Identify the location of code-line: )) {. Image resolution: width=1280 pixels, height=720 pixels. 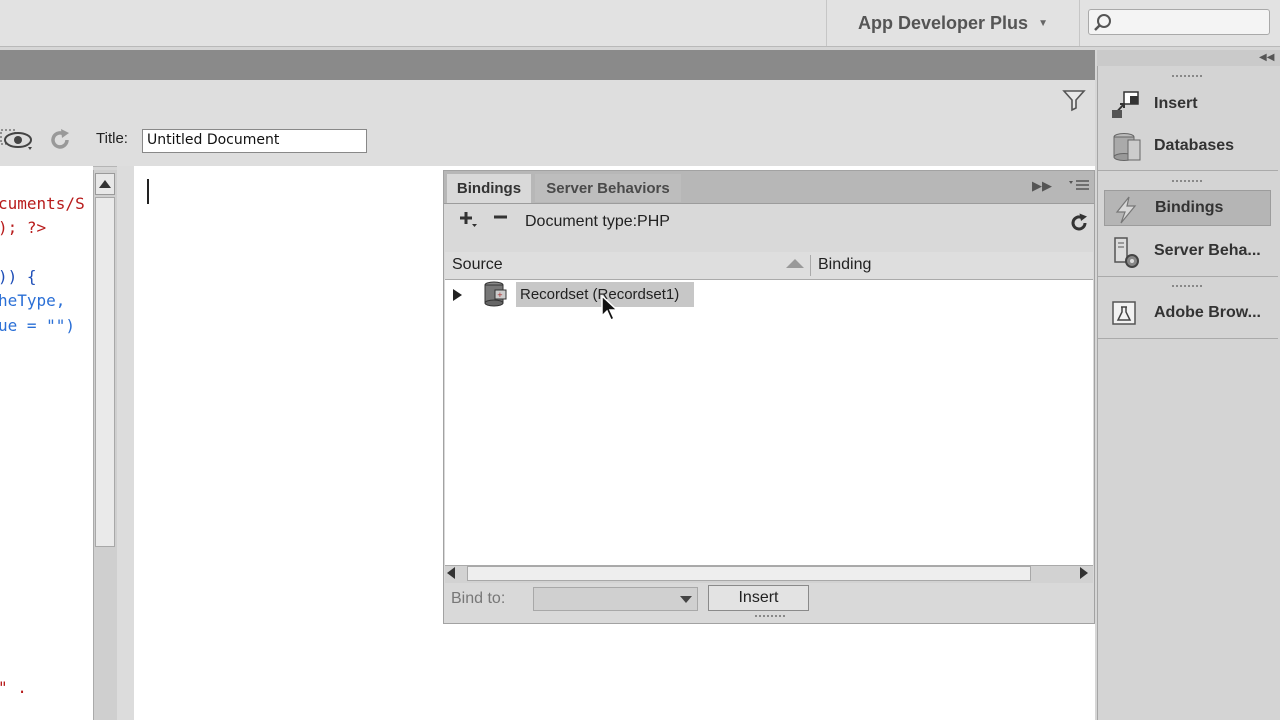
(18, 276).